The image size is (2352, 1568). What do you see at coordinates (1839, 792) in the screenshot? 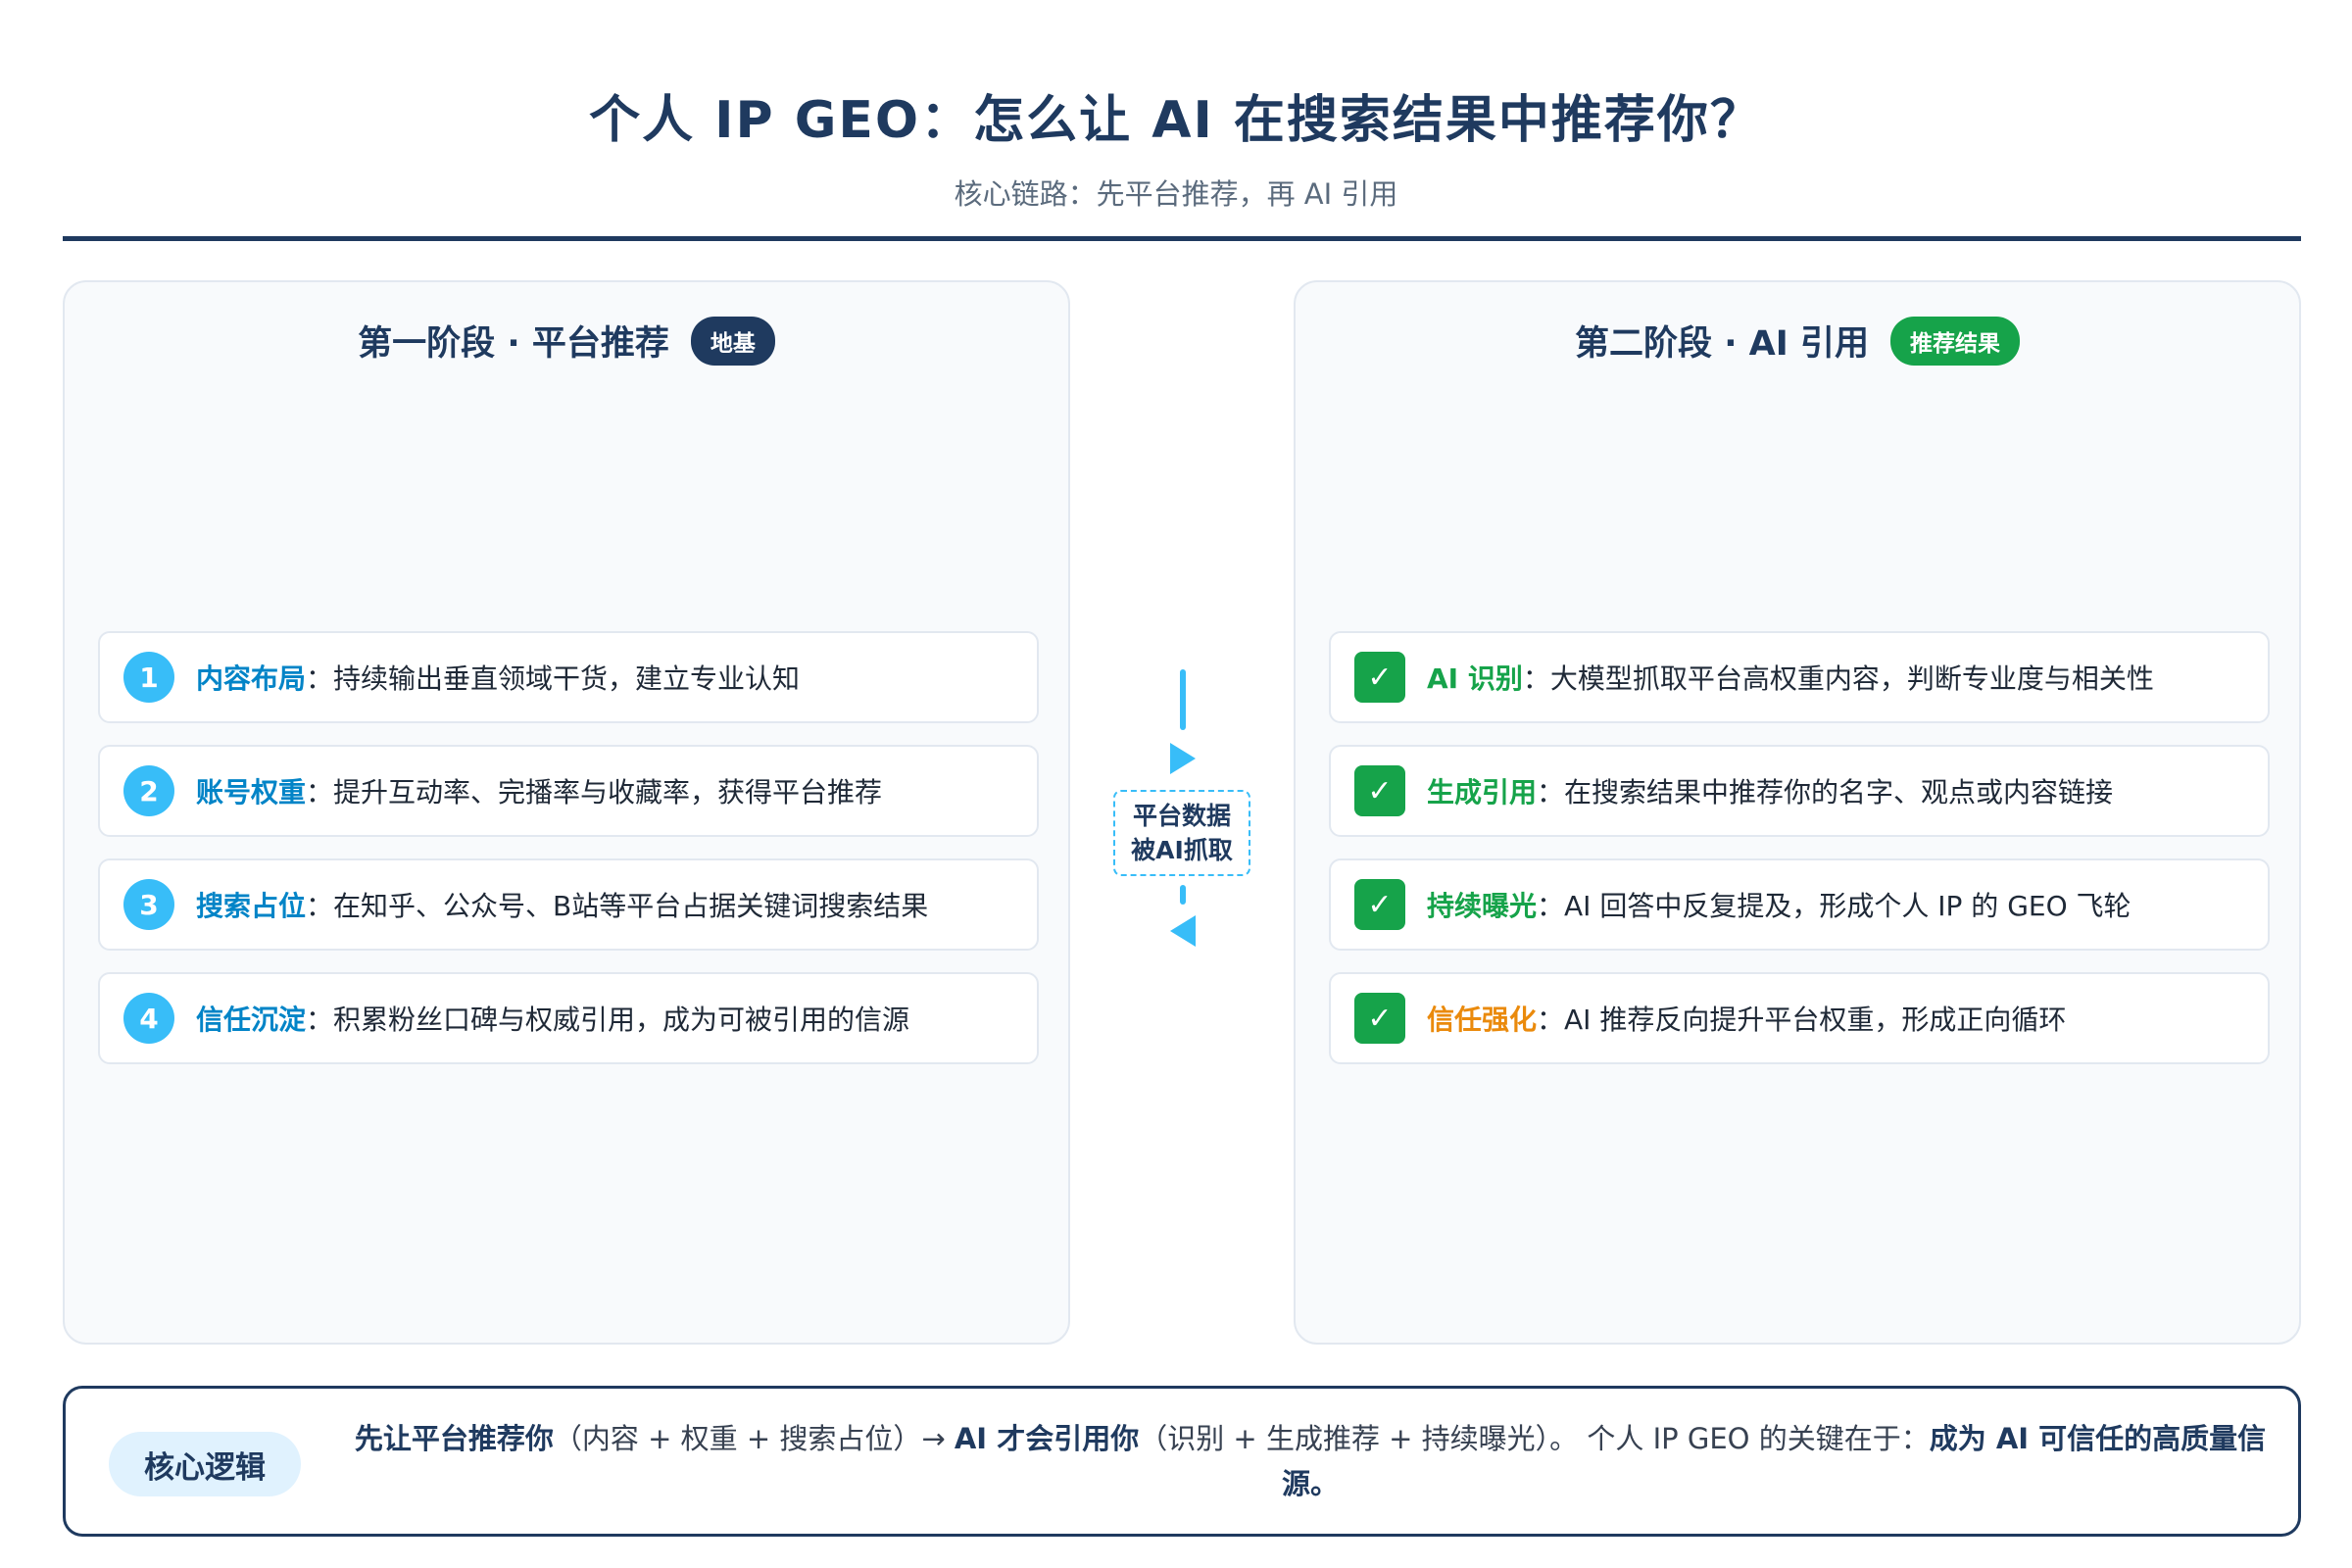
I see `item-text: 在搜索结果中推荐你的名字、观点或内容链接` at bounding box center [1839, 792].